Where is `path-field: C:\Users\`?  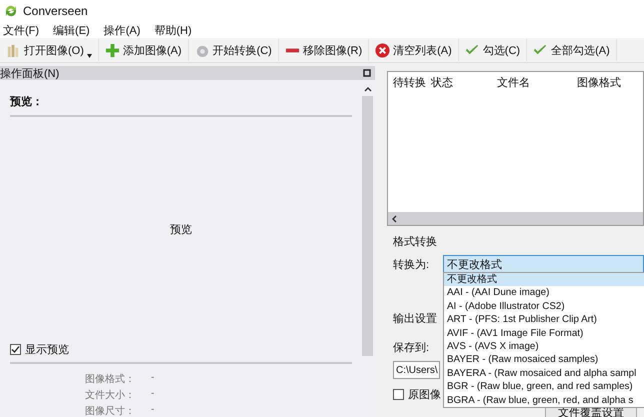
path-field: C:\Users\ is located at coordinates (416, 370).